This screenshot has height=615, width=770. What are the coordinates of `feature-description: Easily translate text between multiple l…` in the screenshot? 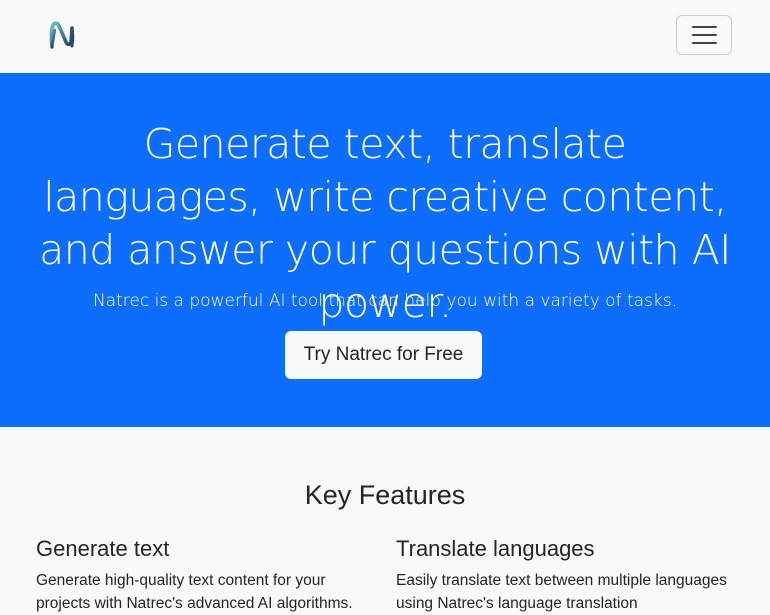 It's located at (561, 592).